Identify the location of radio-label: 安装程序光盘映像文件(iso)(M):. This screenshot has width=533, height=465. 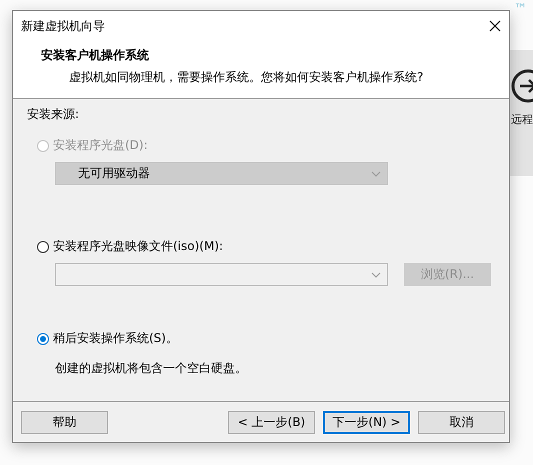
(138, 246).